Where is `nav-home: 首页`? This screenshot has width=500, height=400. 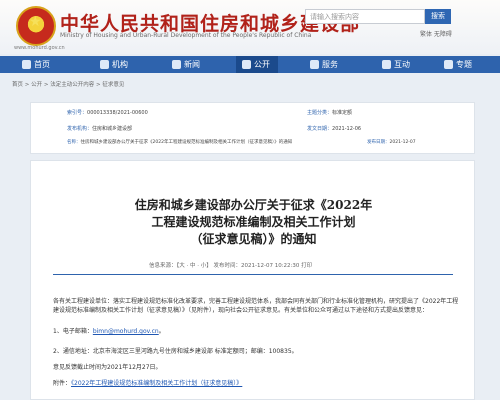
nav-home: 首页 is located at coordinates (36, 64).